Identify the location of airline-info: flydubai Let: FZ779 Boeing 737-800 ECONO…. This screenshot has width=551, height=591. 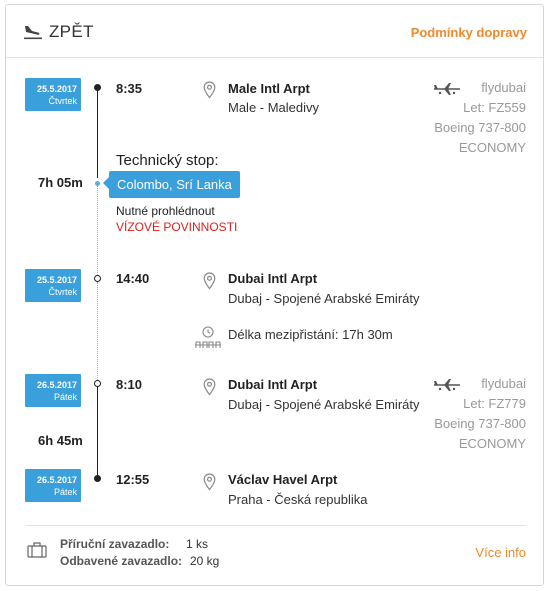
(480, 414).